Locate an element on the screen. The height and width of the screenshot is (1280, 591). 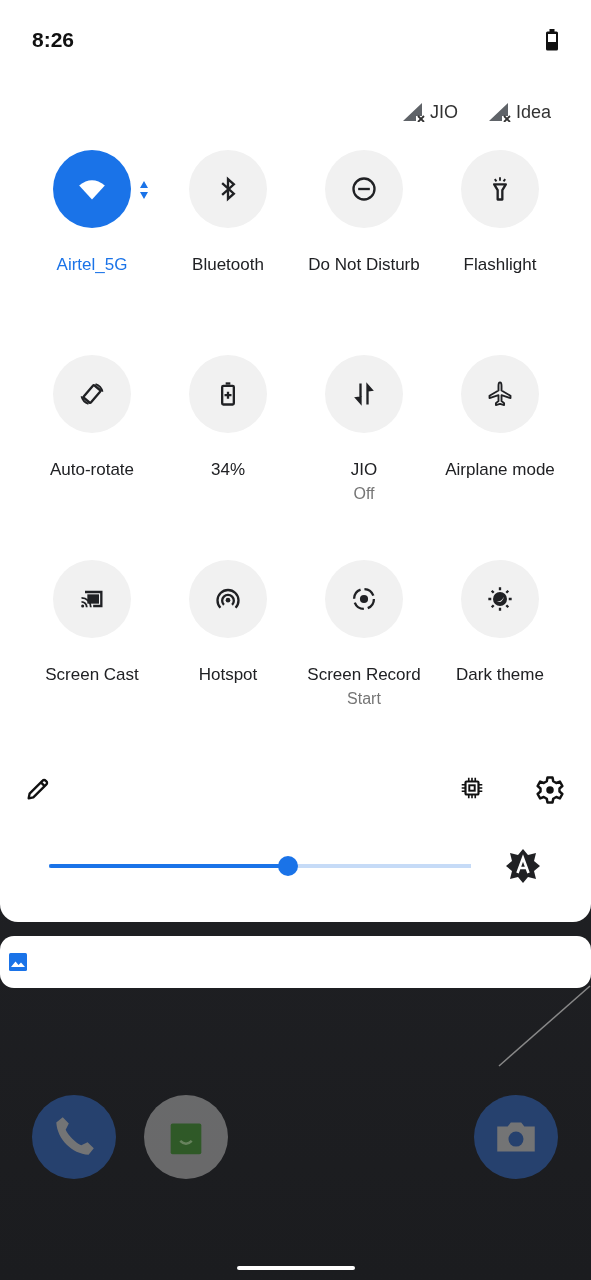
settings-button is located at coordinates (550, 790).